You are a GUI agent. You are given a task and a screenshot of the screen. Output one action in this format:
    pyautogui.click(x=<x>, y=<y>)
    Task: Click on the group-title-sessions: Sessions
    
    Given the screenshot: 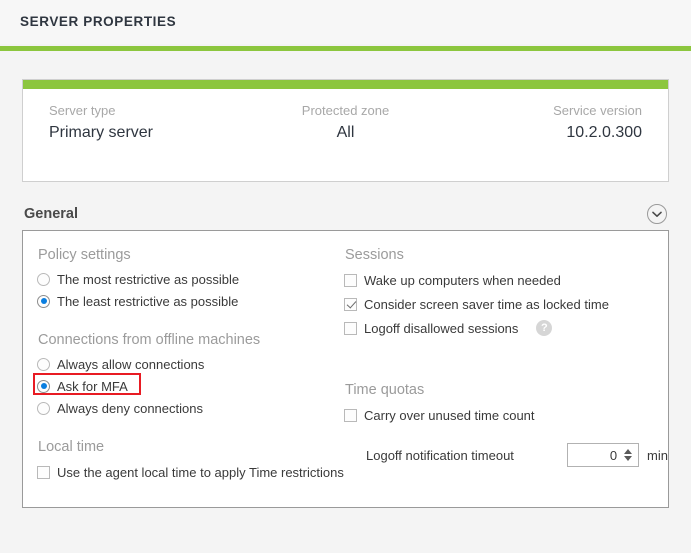 What is the action you would take?
    pyautogui.click(x=374, y=255)
    